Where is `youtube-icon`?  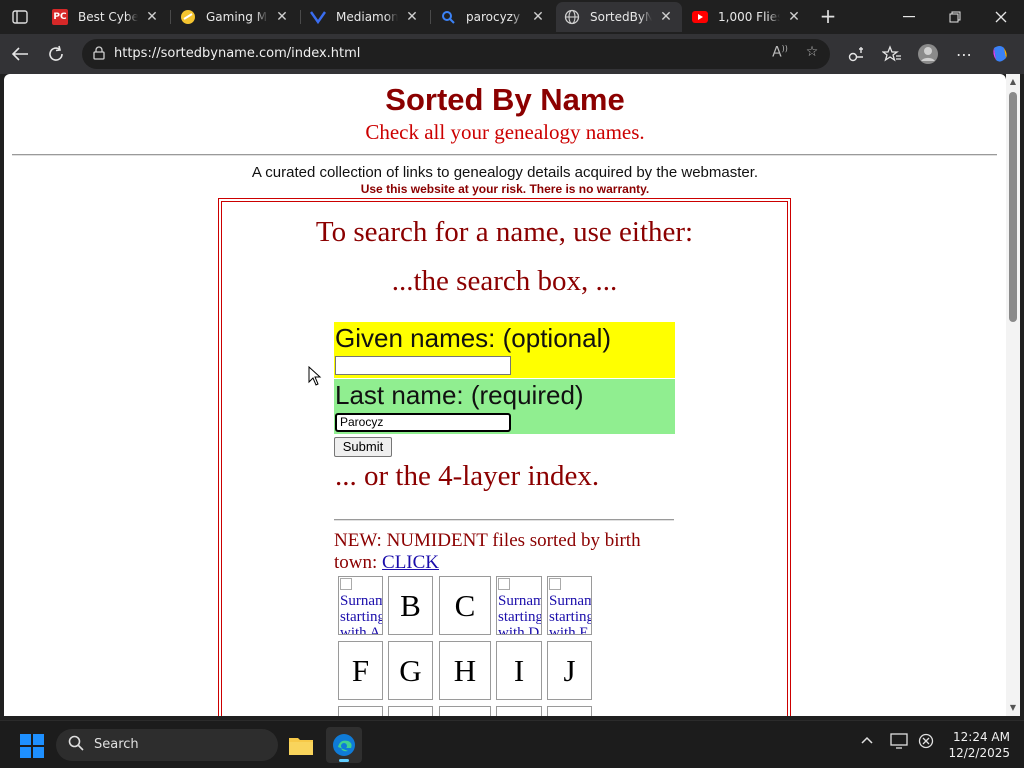
youtube-icon is located at coordinates (700, 17).